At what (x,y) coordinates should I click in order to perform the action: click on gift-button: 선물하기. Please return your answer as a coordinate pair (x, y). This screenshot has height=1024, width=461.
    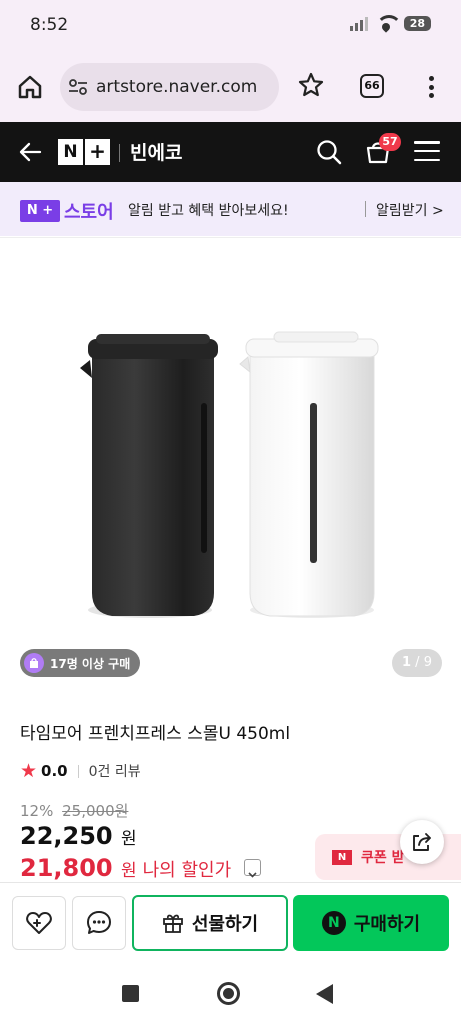
    Looking at the image, I should click on (210, 923).